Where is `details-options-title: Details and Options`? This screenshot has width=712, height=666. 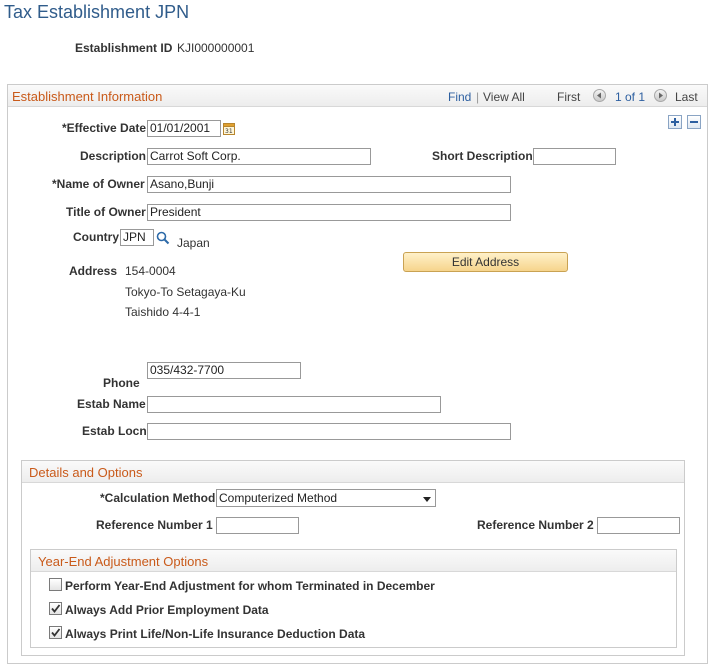
details-options-title: Details and Options is located at coordinates (86, 472).